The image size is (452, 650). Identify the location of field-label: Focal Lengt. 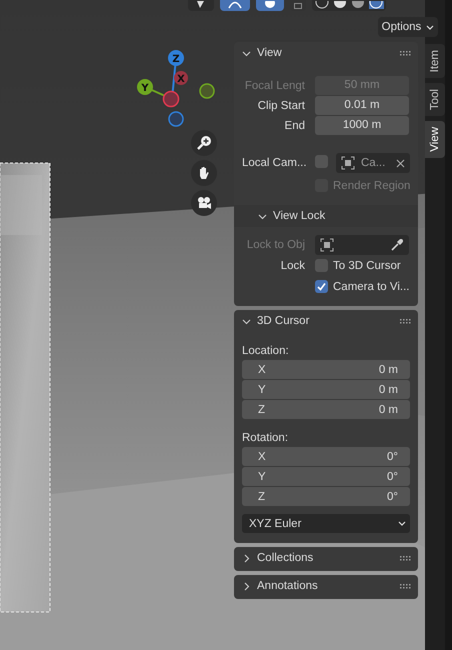
(275, 86).